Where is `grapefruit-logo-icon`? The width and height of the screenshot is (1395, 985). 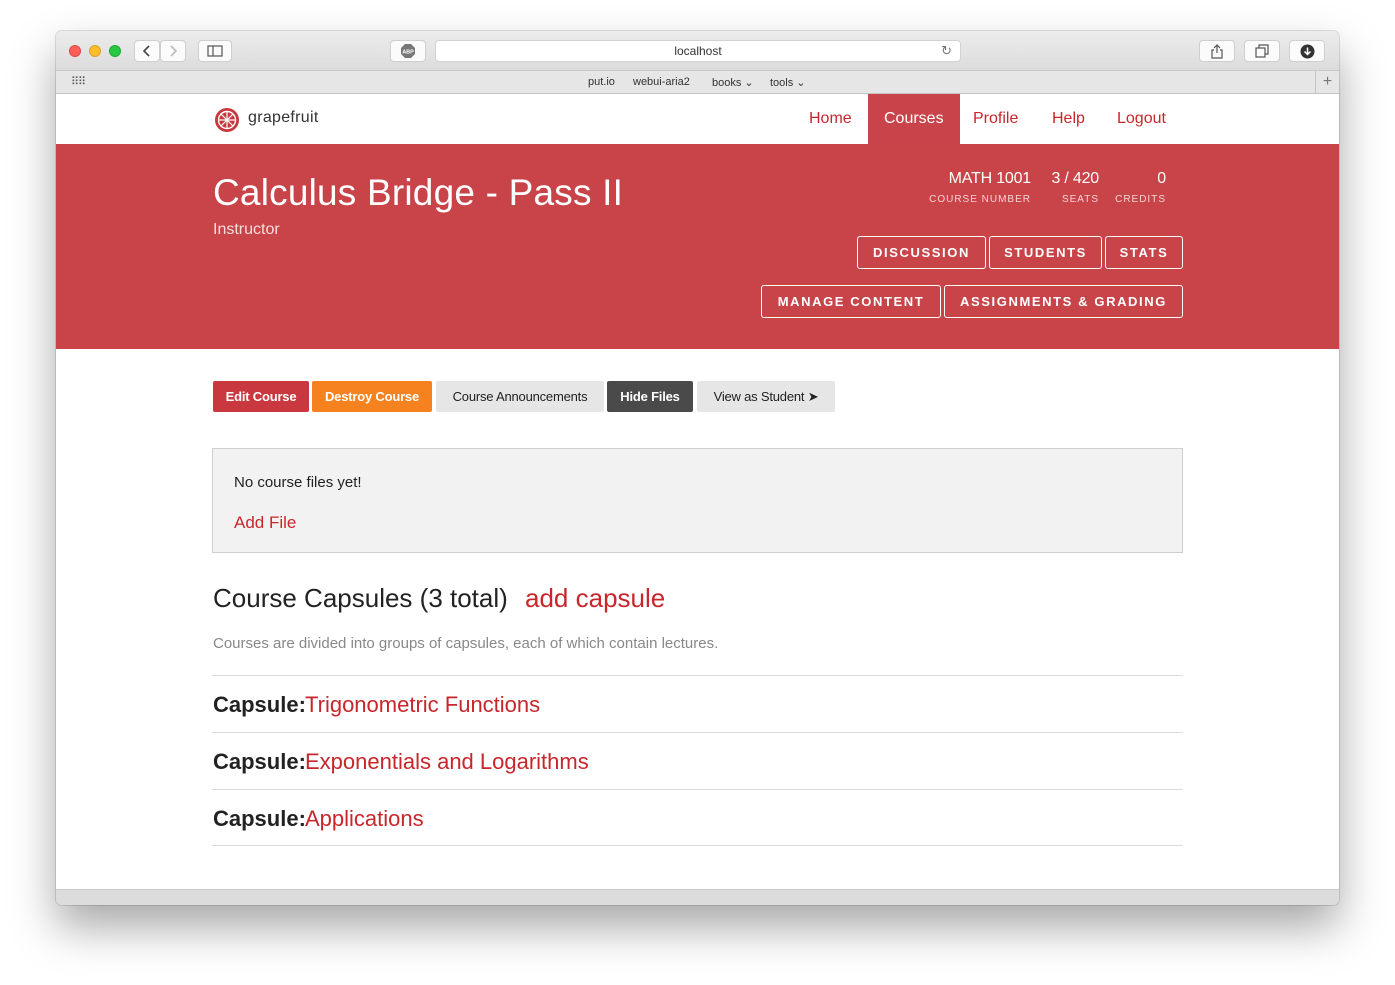
grapefruit-logo-icon is located at coordinates (227, 120).